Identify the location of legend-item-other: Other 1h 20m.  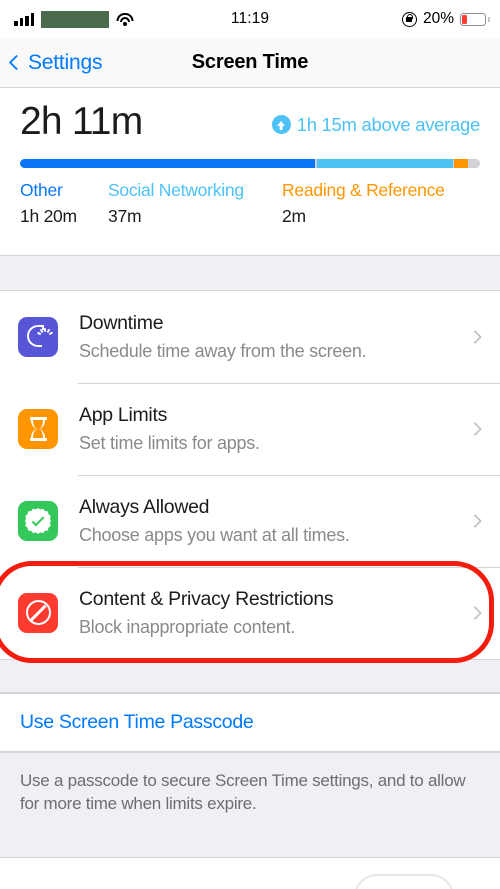
(64, 203).